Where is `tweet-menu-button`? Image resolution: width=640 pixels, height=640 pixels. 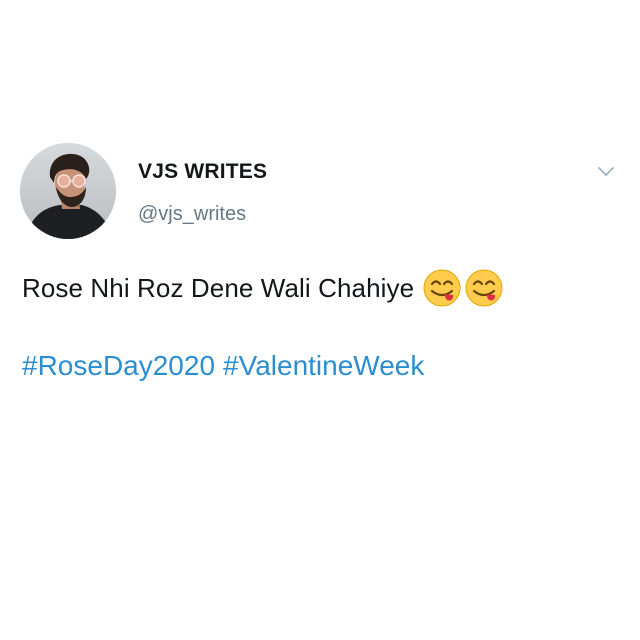 tweet-menu-button is located at coordinates (606, 172).